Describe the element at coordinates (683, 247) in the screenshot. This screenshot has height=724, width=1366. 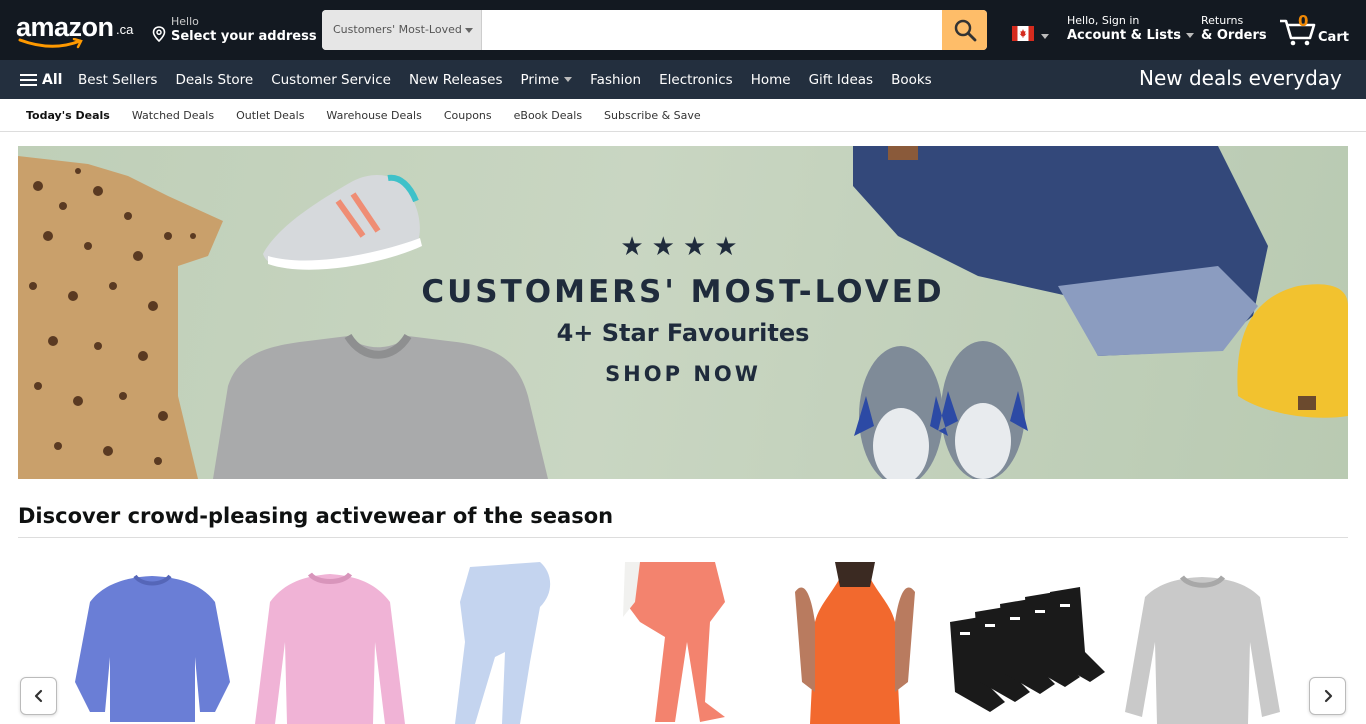
I see `hero-stars: ★★★★` at that location.